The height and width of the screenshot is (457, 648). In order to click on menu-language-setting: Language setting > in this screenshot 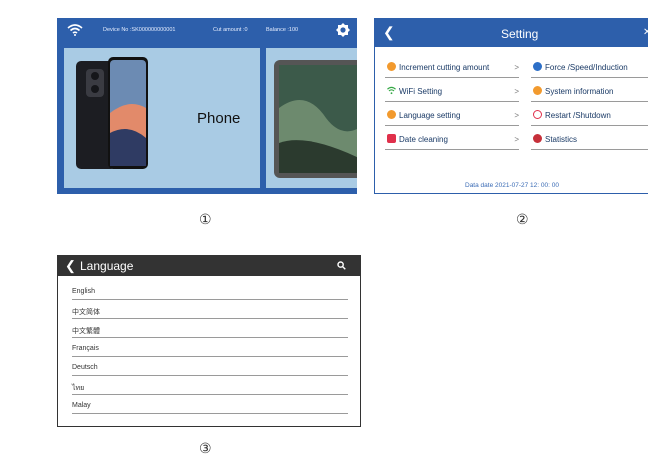, I will do `click(452, 117)`.